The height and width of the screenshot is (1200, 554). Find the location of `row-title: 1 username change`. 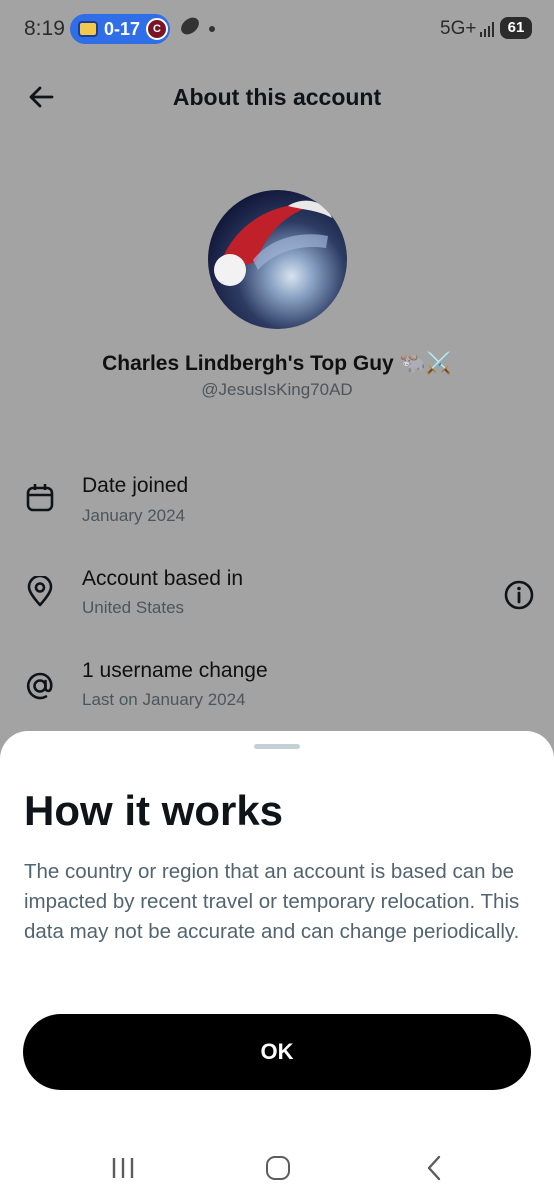

row-title: 1 username change is located at coordinates (175, 670).